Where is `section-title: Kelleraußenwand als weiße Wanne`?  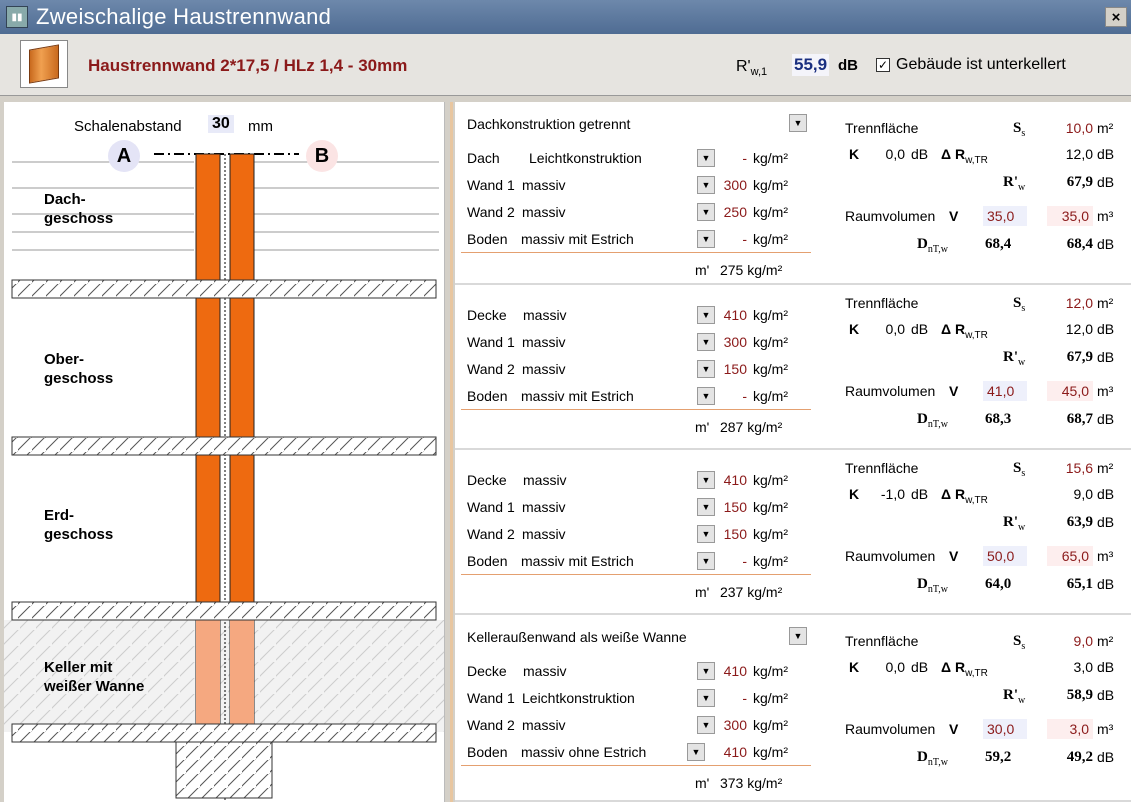 section-title: Kelleraußenwand als weiße Wanne is located at coordinates (577, 637).